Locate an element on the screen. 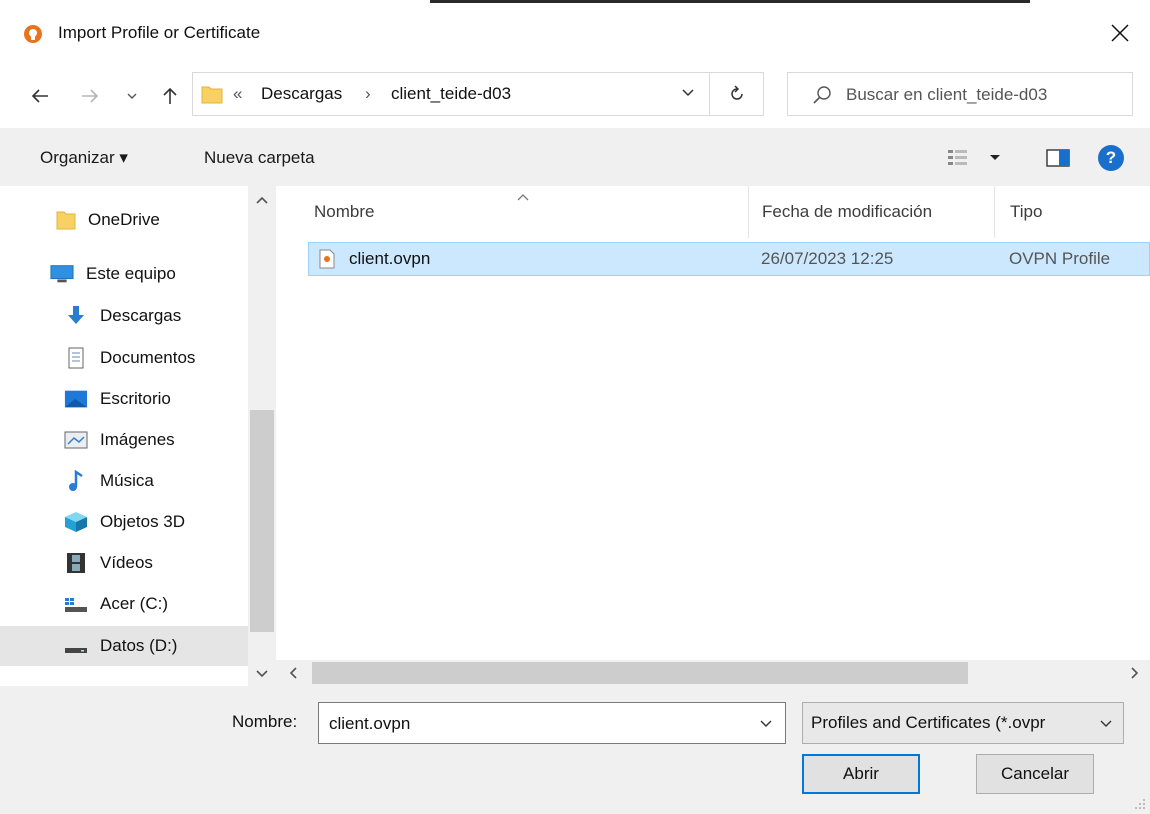  chevron-left-icon is located at coordinates (293, 673).